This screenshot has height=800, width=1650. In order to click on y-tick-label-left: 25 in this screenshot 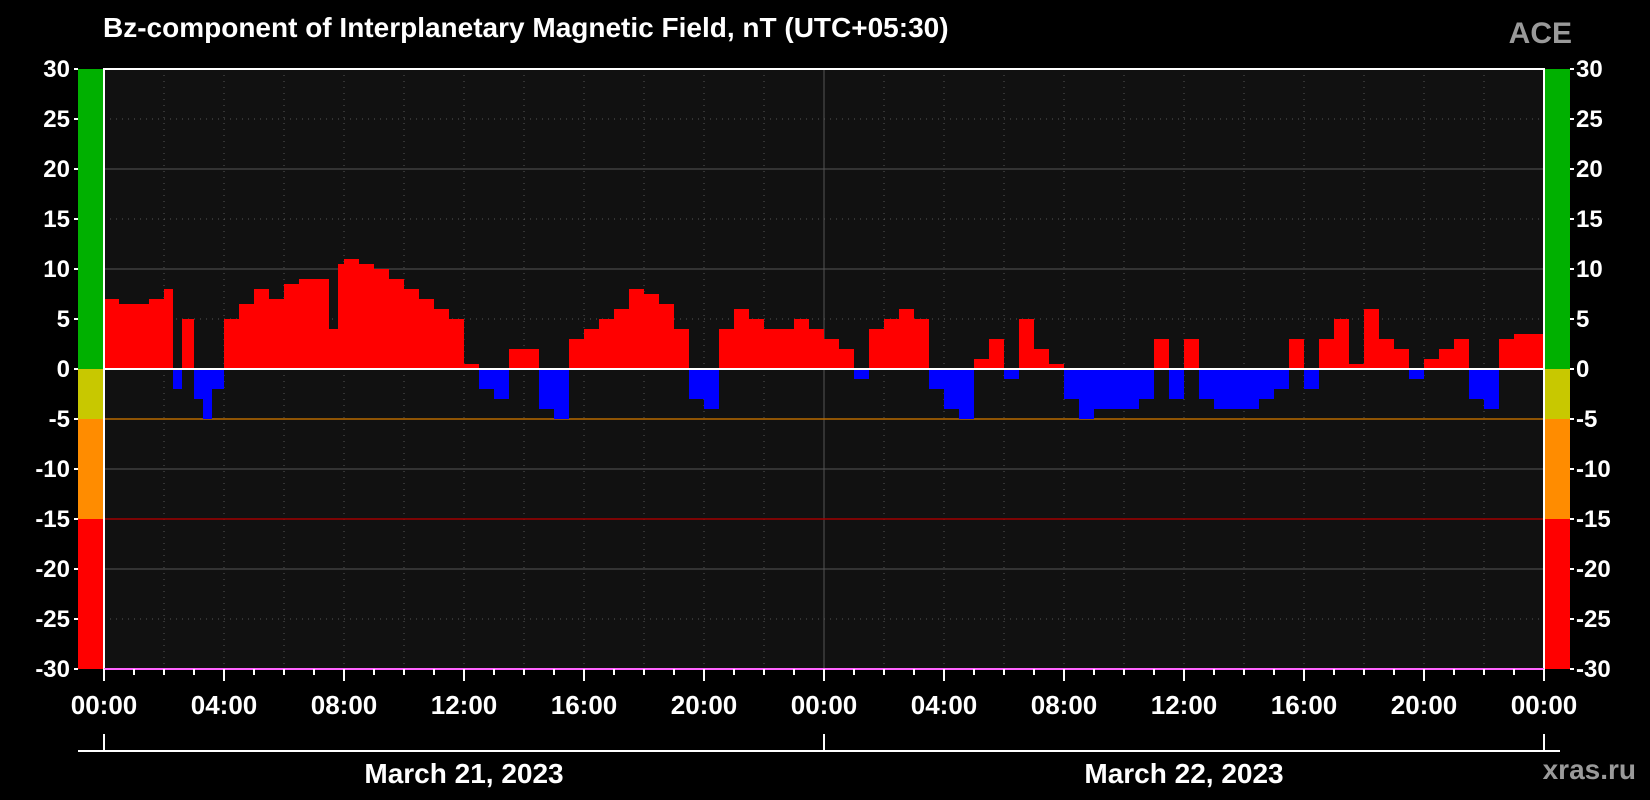, I will do `click(56, 119)`.